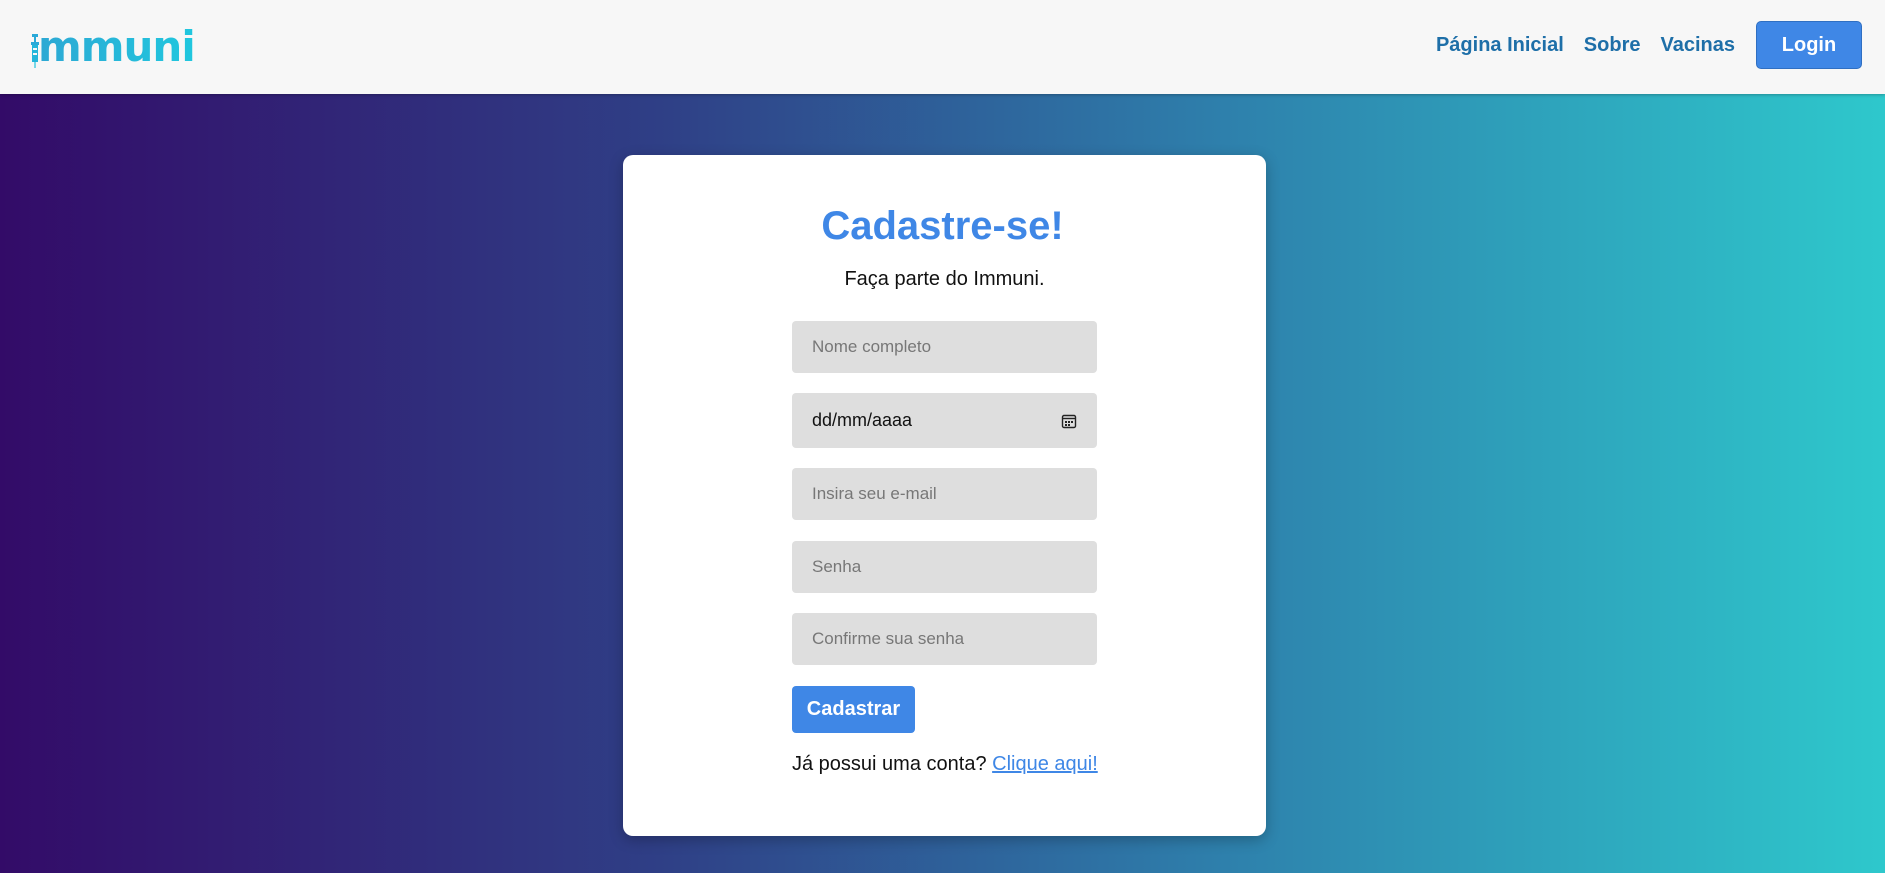 Image resolution: width=1885 pixels, height=873 pixels. I want to click on login-prompt: Já possui uma conta? Clique aqui!, so click(945, 764).